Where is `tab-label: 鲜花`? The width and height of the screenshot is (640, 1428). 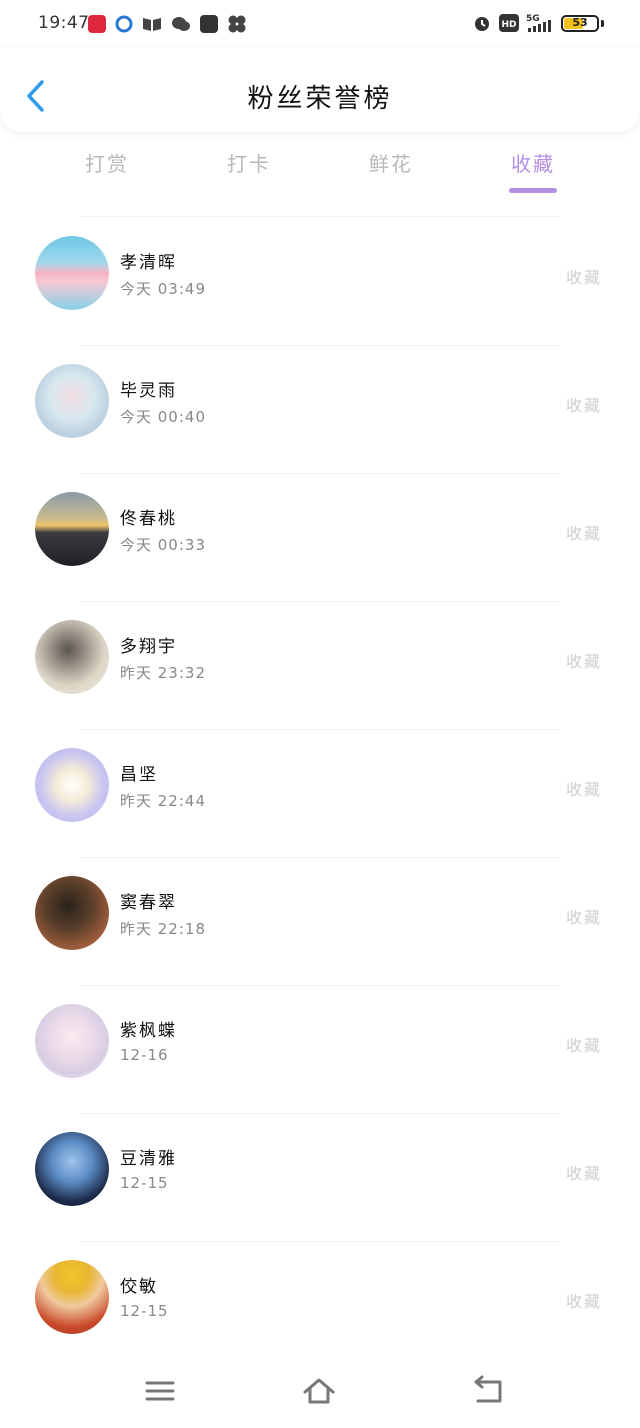
tab-label: 鲜花 is located at coordinates (391, 164).